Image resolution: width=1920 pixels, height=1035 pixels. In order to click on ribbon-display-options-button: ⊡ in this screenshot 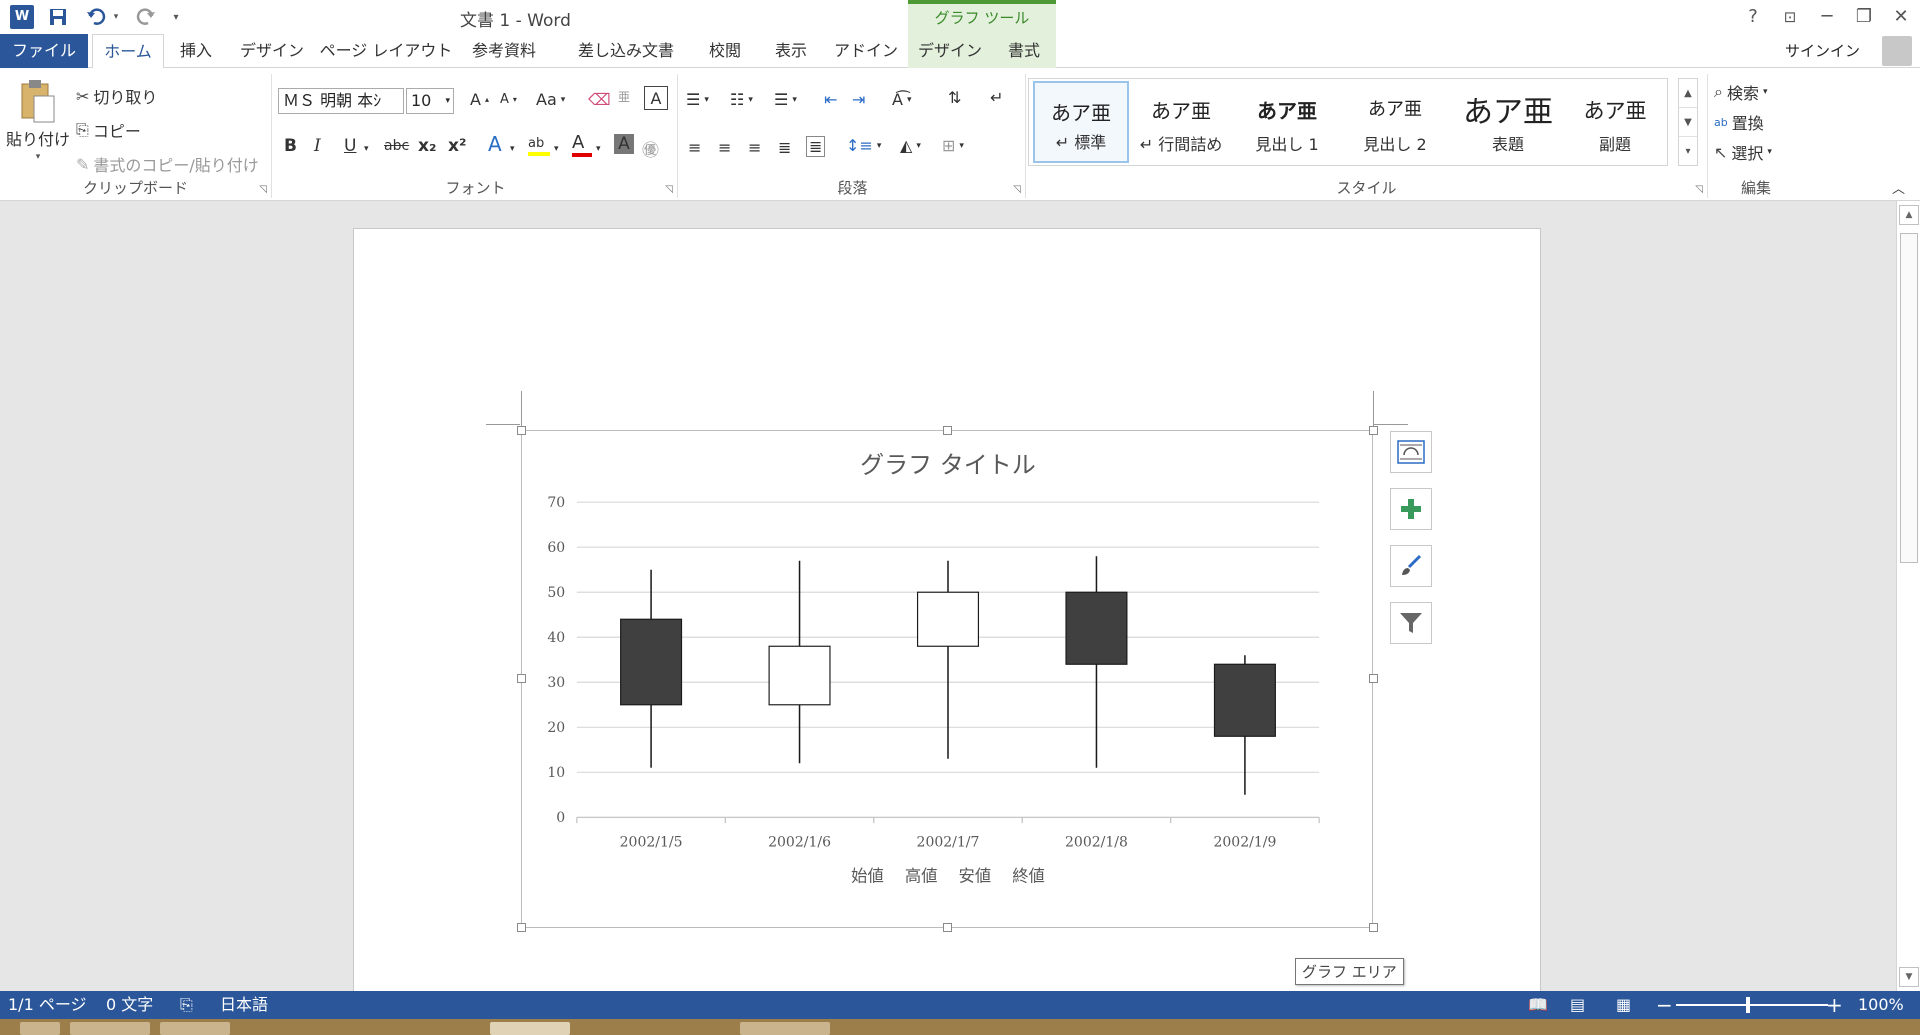, I will do `click(1790, 17)`.